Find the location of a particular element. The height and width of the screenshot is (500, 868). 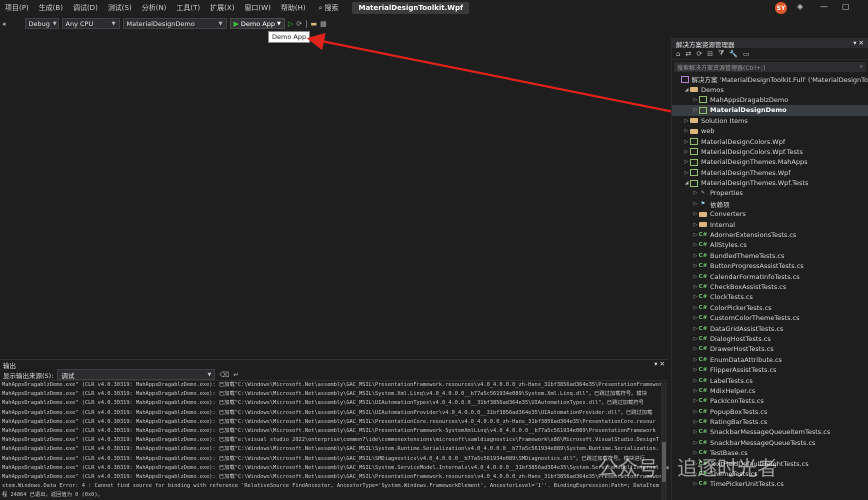

home-icon: ⌂ is located at coordinates (678, 54).